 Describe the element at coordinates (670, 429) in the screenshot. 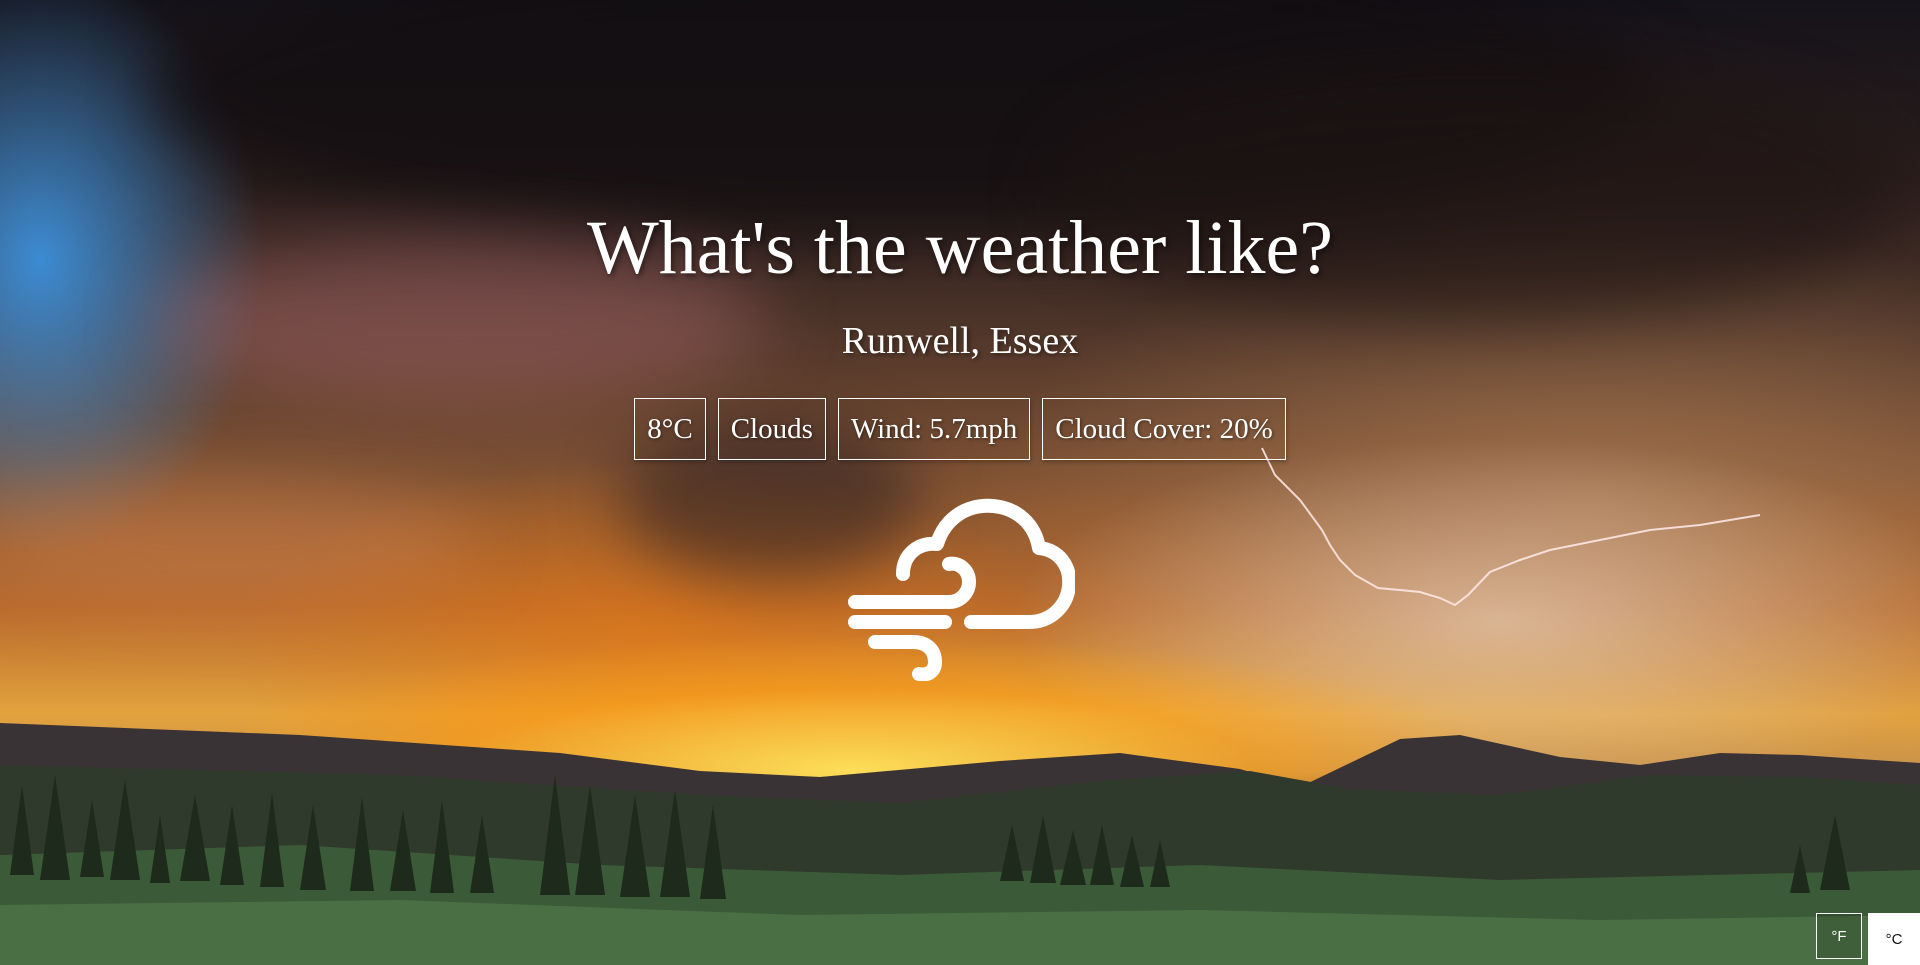

I see `temperature-badge: 8°C` at that location.